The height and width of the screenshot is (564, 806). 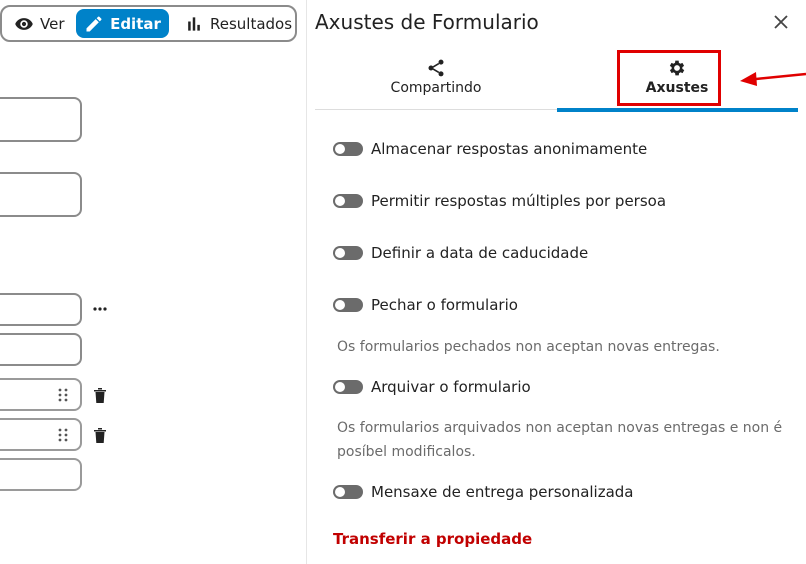 I want to click on setting-label: Pechar o formulario, so click(x=444, y=305).